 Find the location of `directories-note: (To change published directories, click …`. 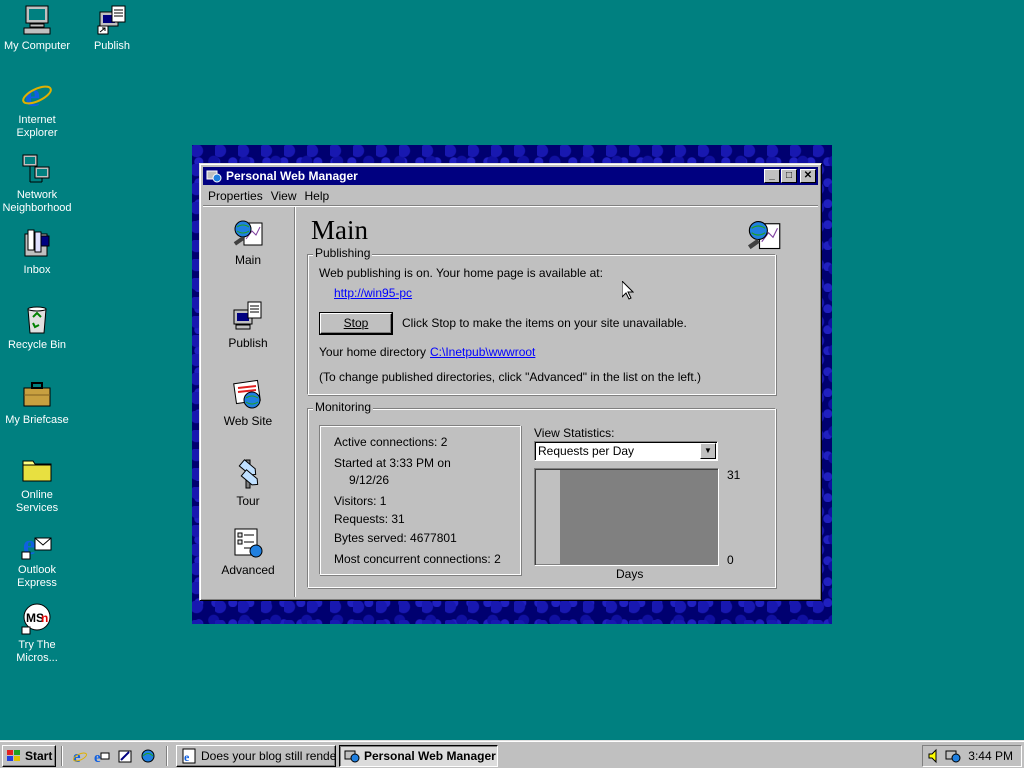

directories-note: (To change published directories, click … is located at coordinates (510, 377).